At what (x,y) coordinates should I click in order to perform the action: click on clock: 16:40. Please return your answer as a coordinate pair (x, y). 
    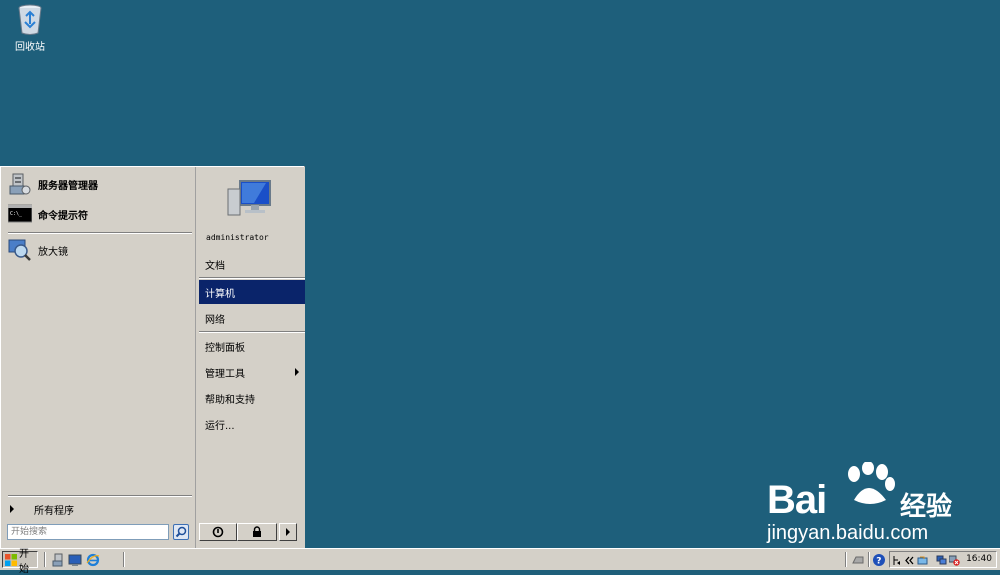
    Looking at the image, I should click on (979, 559).